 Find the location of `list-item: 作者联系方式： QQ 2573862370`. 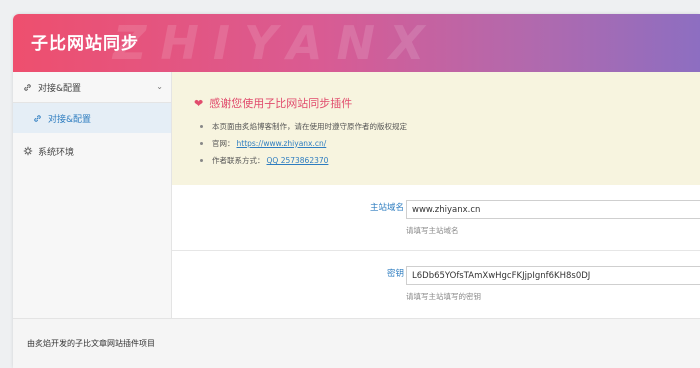

list-item: 作者联系方式： QQ 2573862370 is located at coordinates (303, 160).